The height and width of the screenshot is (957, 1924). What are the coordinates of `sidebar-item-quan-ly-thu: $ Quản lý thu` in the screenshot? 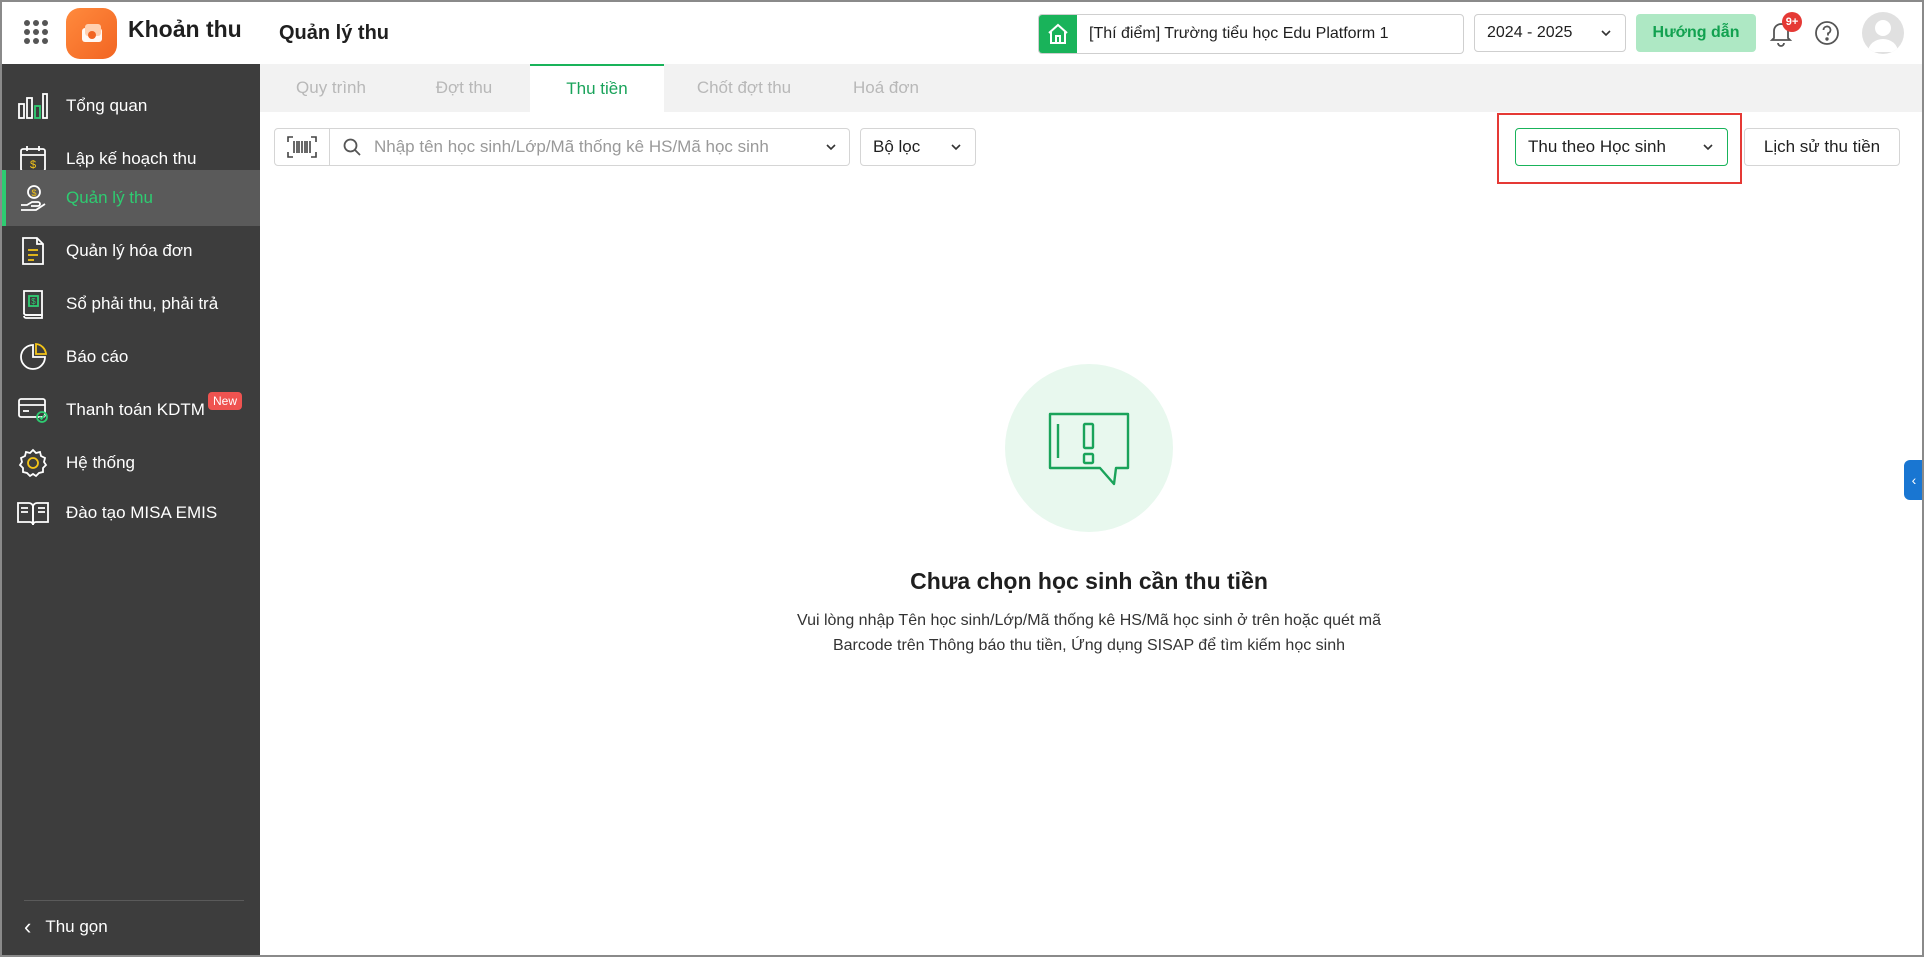 It's located at (131, 198).